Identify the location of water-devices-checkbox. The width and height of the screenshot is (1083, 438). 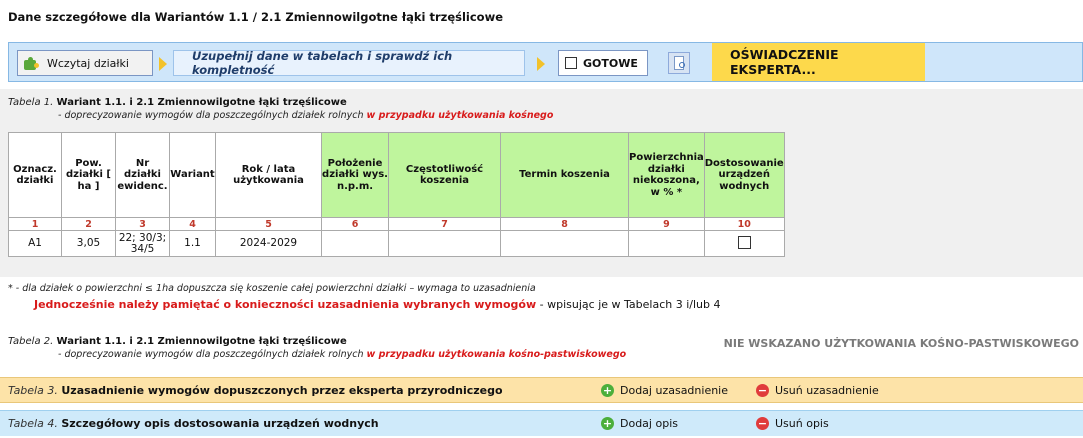
(744, 242).